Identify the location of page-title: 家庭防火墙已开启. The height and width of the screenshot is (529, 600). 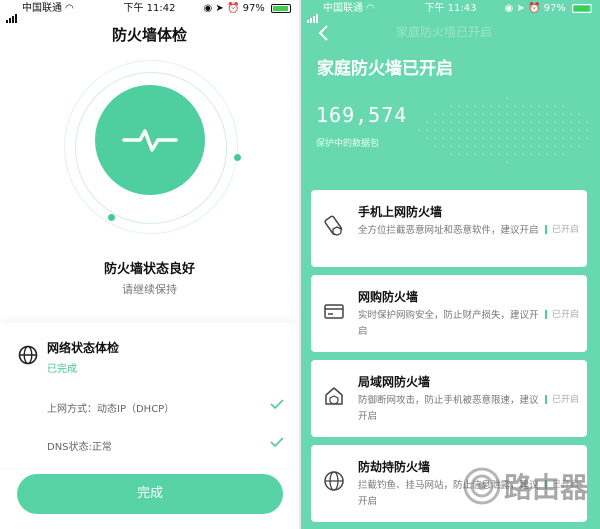
(385, 69).